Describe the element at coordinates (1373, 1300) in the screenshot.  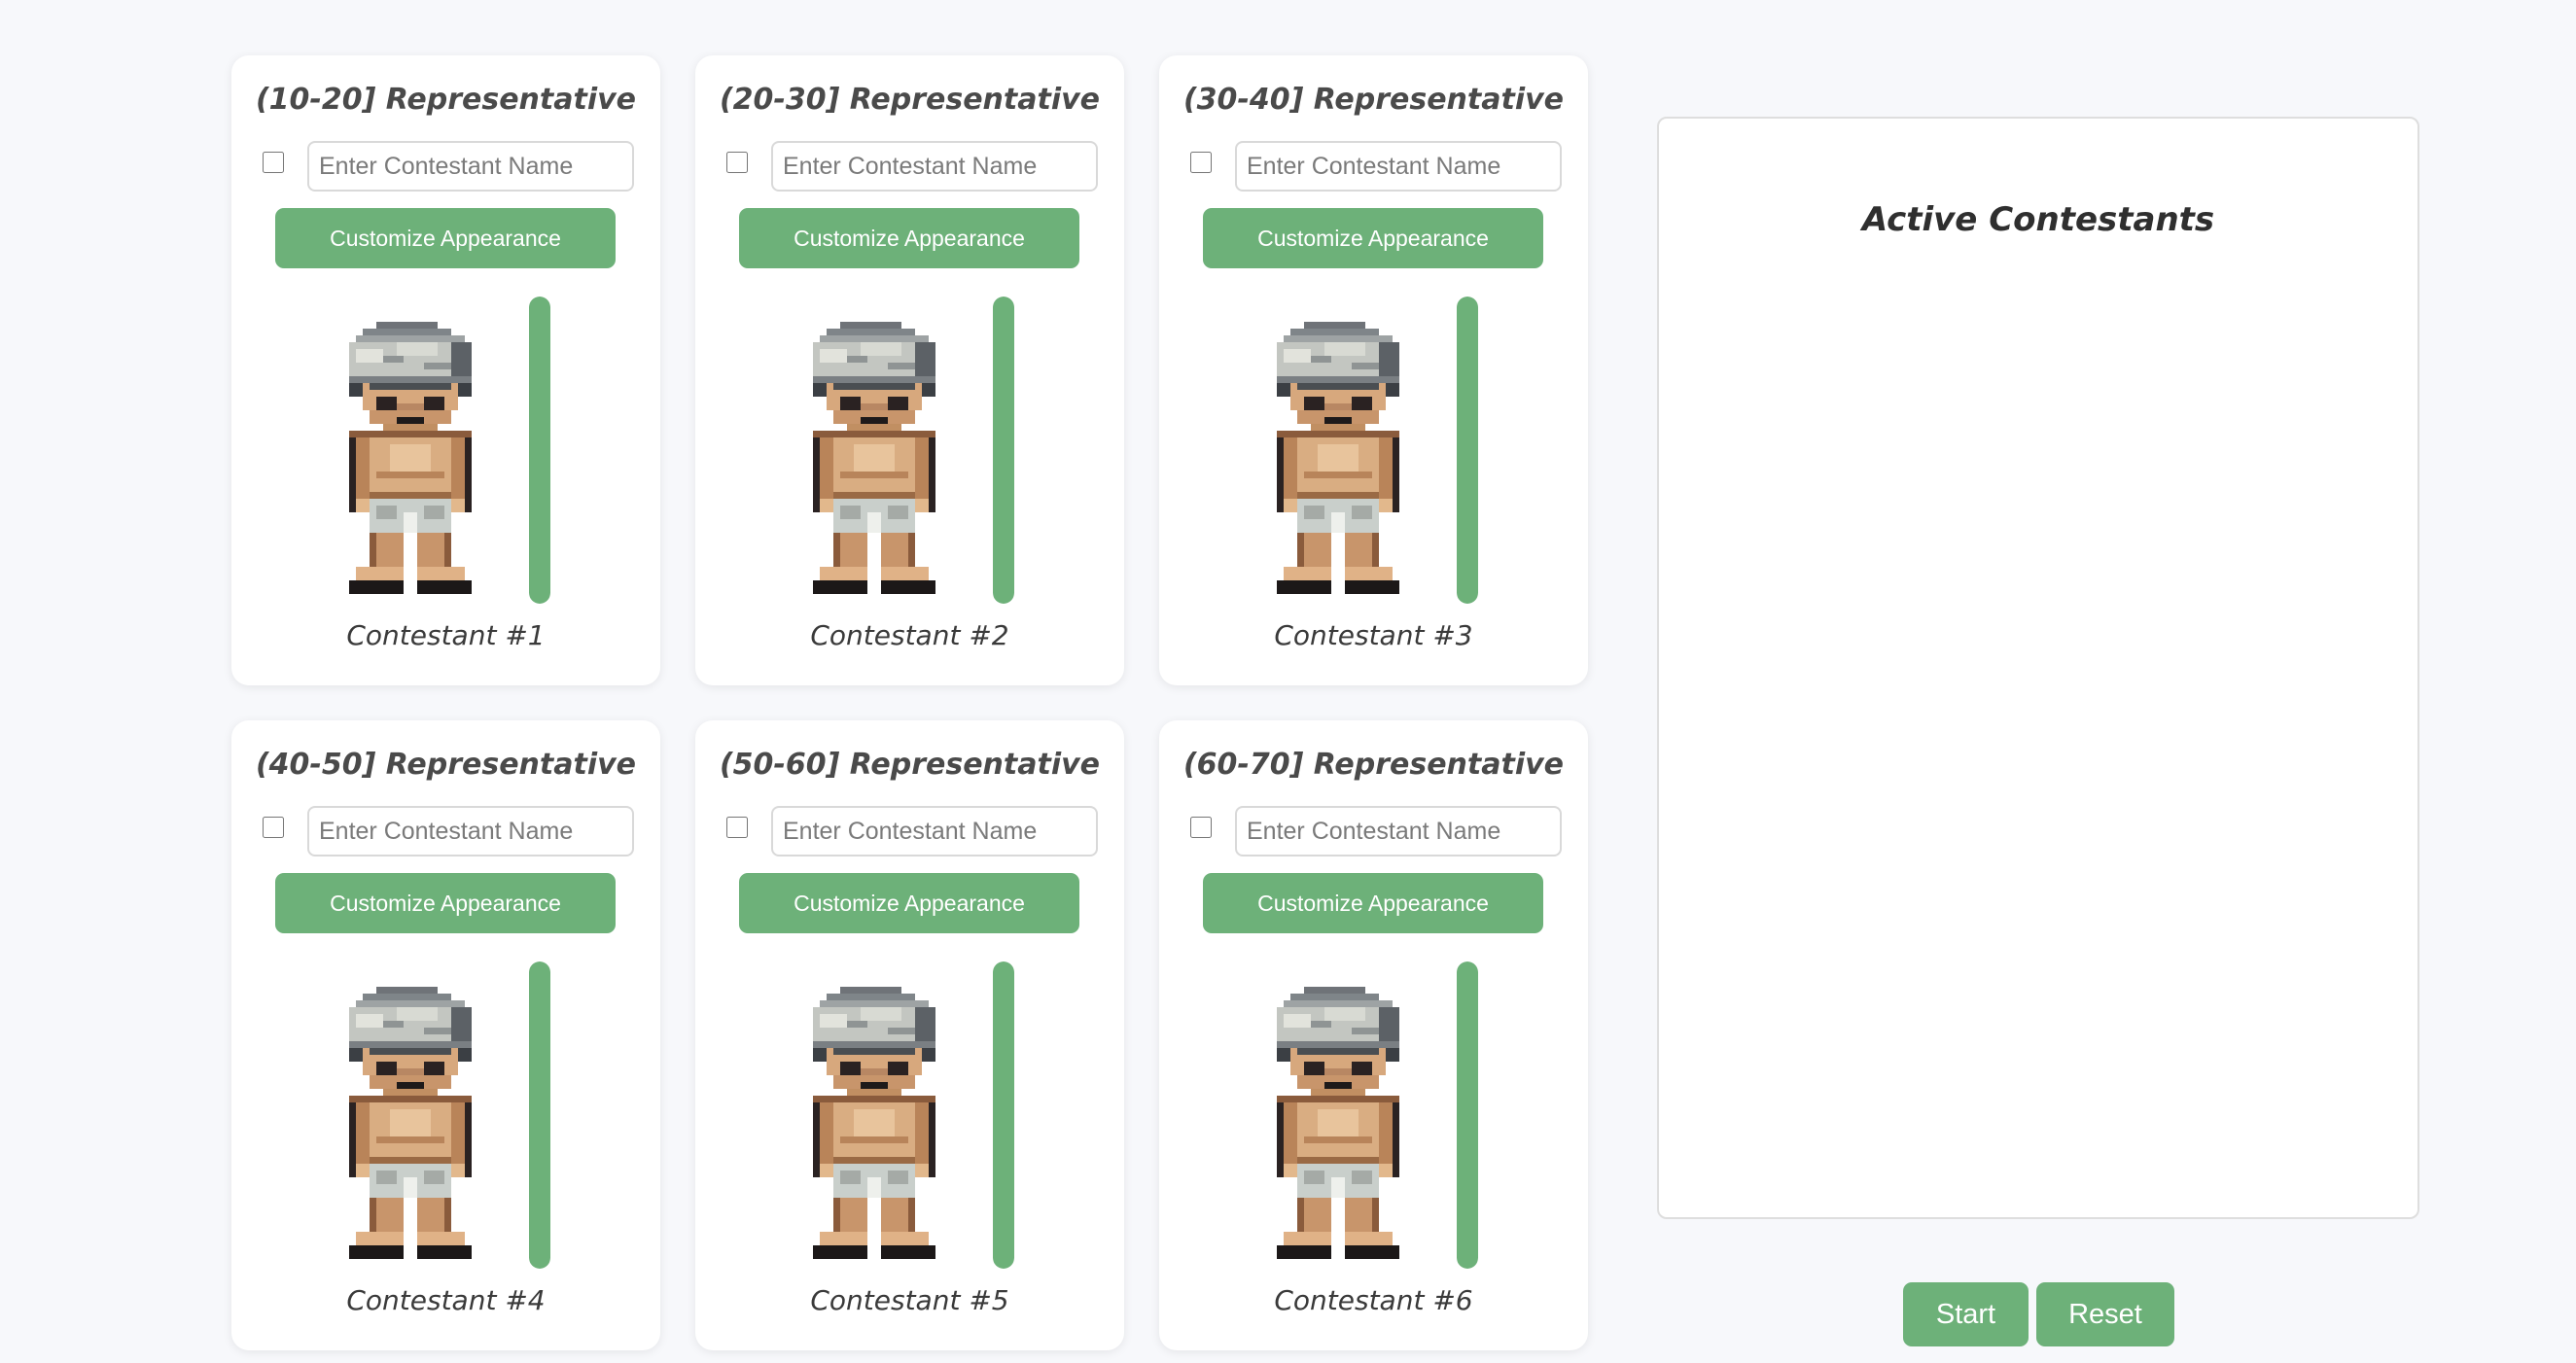
I see `contestant-label: Contestant #6` at that location.